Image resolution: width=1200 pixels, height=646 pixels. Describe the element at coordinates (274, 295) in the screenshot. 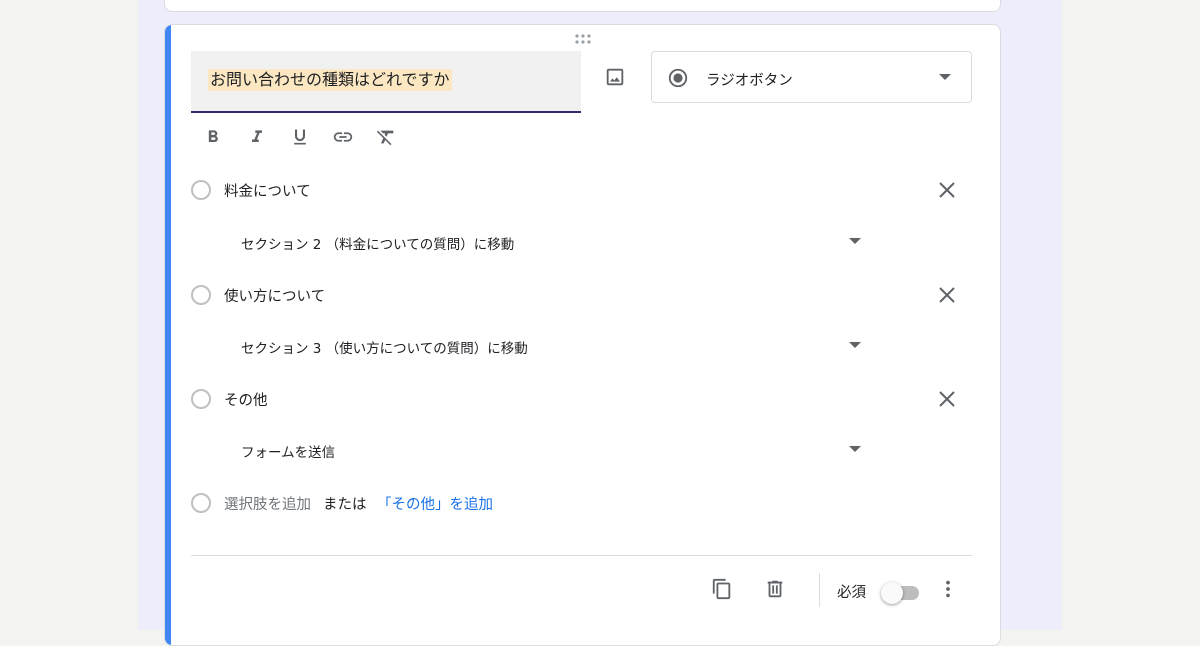

I see `option-label: 使い方について` at that location.